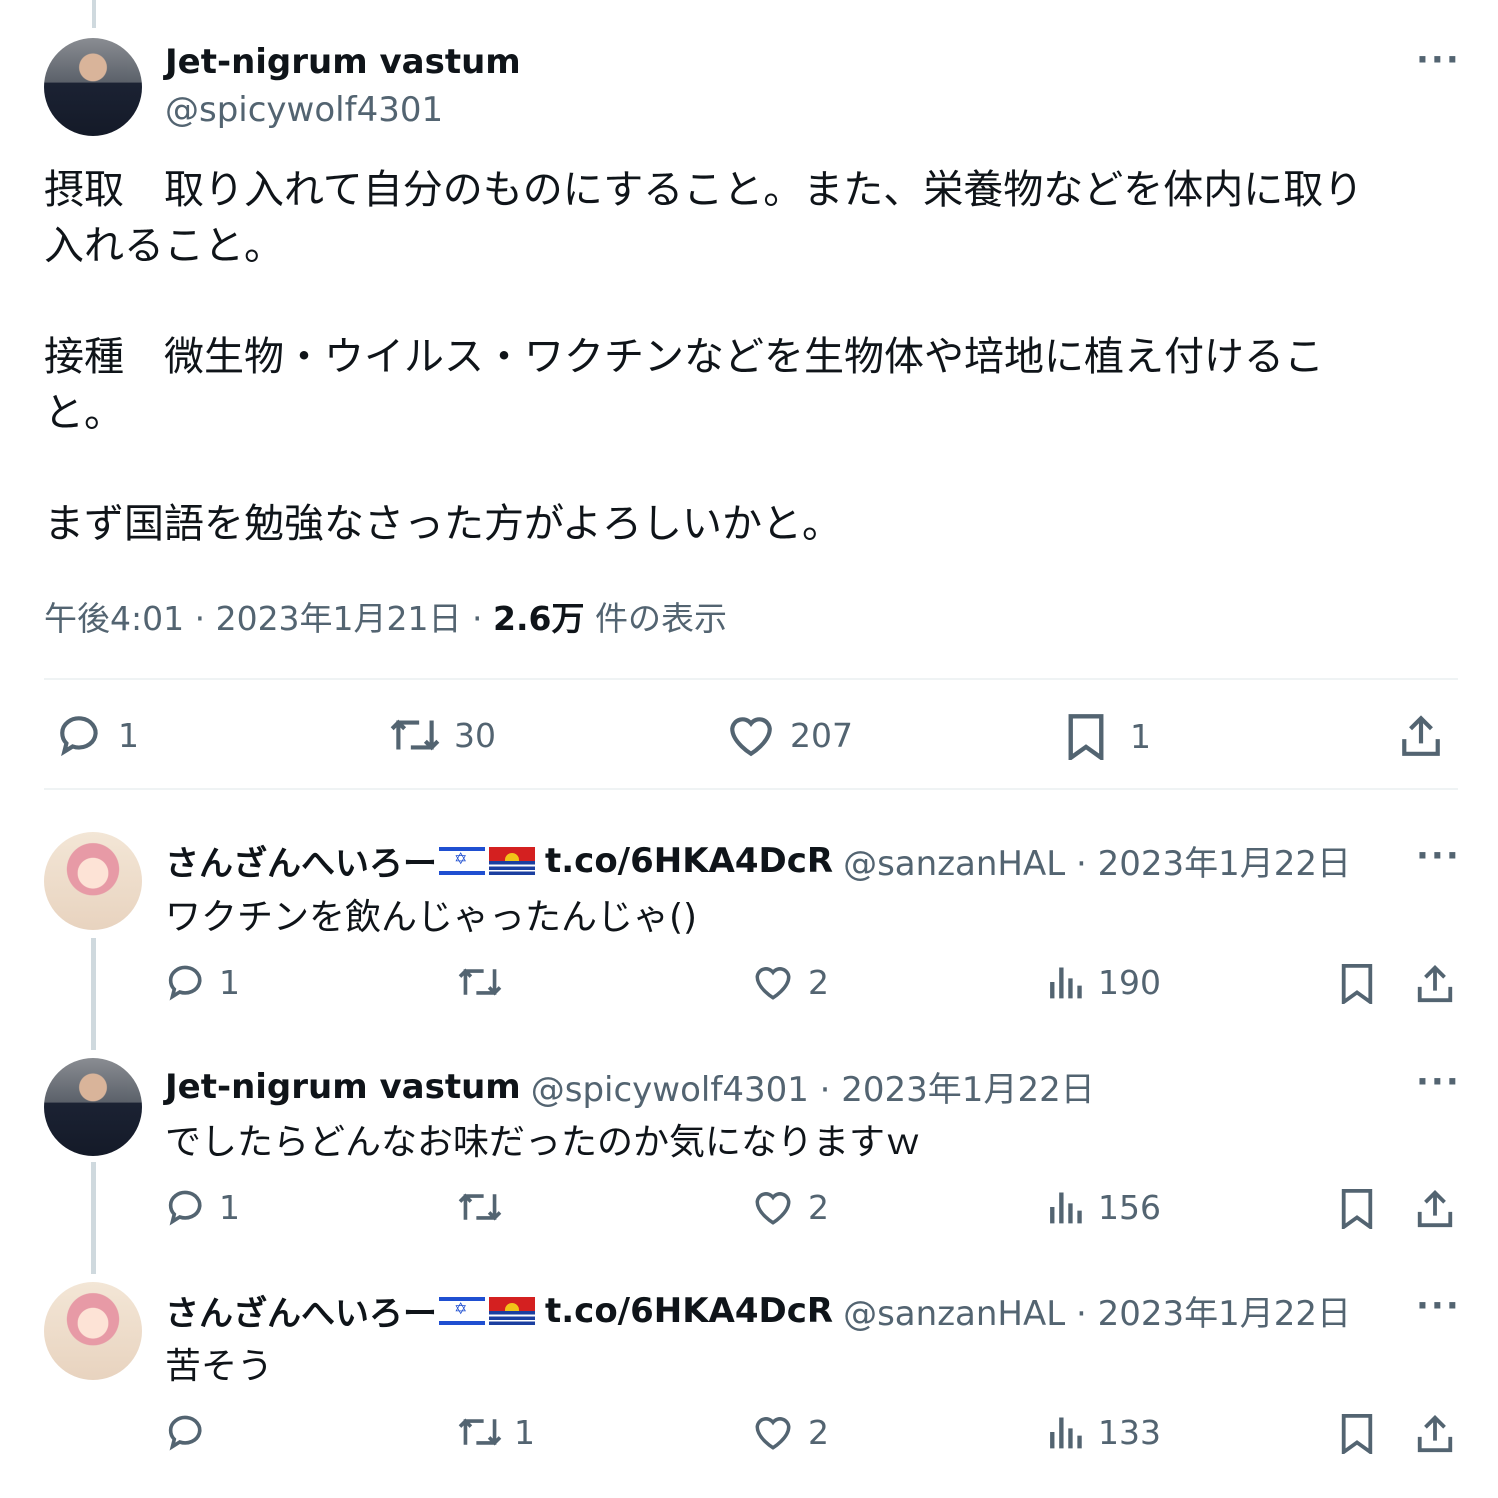  What do you see at coordinates (655, 618) in the screenshot?
I see `views-label: 件の表示` at bounding box center [655, 618].